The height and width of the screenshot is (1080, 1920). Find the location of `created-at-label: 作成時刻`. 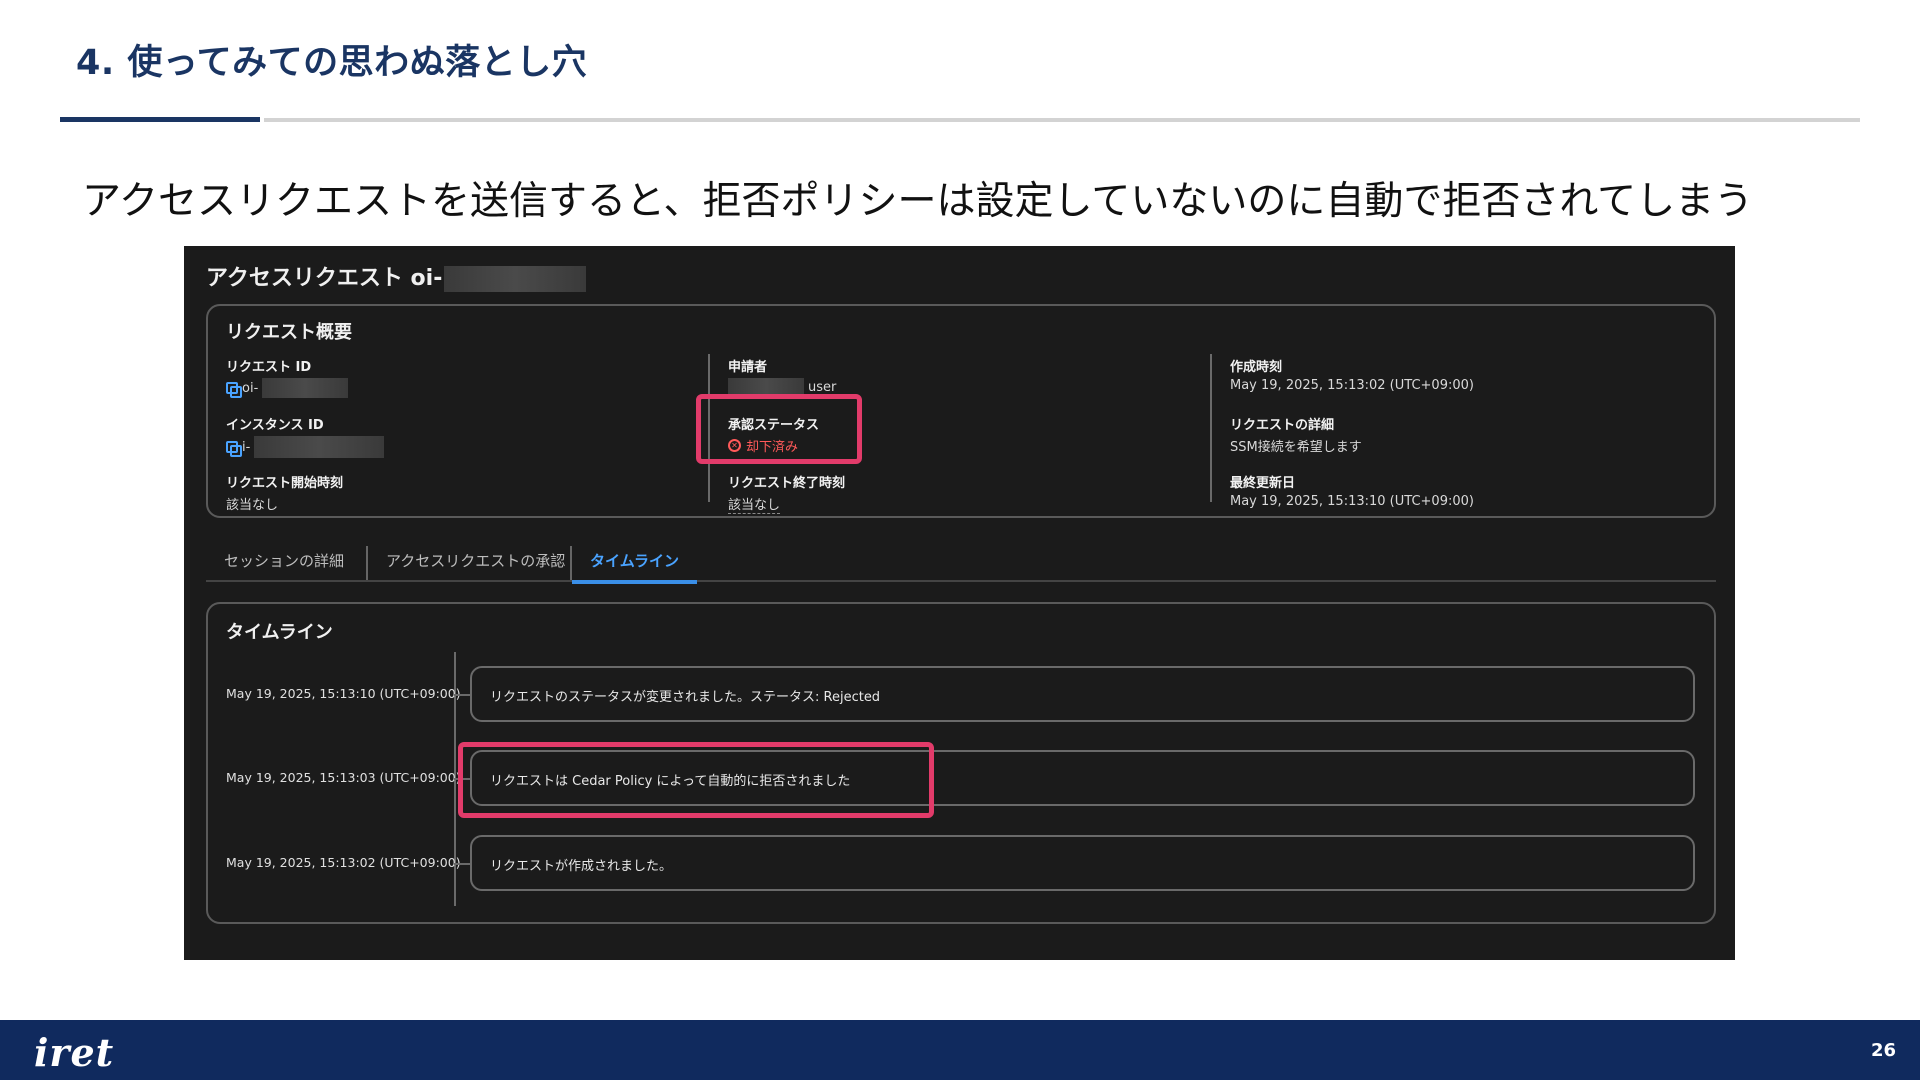

created-at-label: 作成時刻 is located at coordinates (1256, 367).